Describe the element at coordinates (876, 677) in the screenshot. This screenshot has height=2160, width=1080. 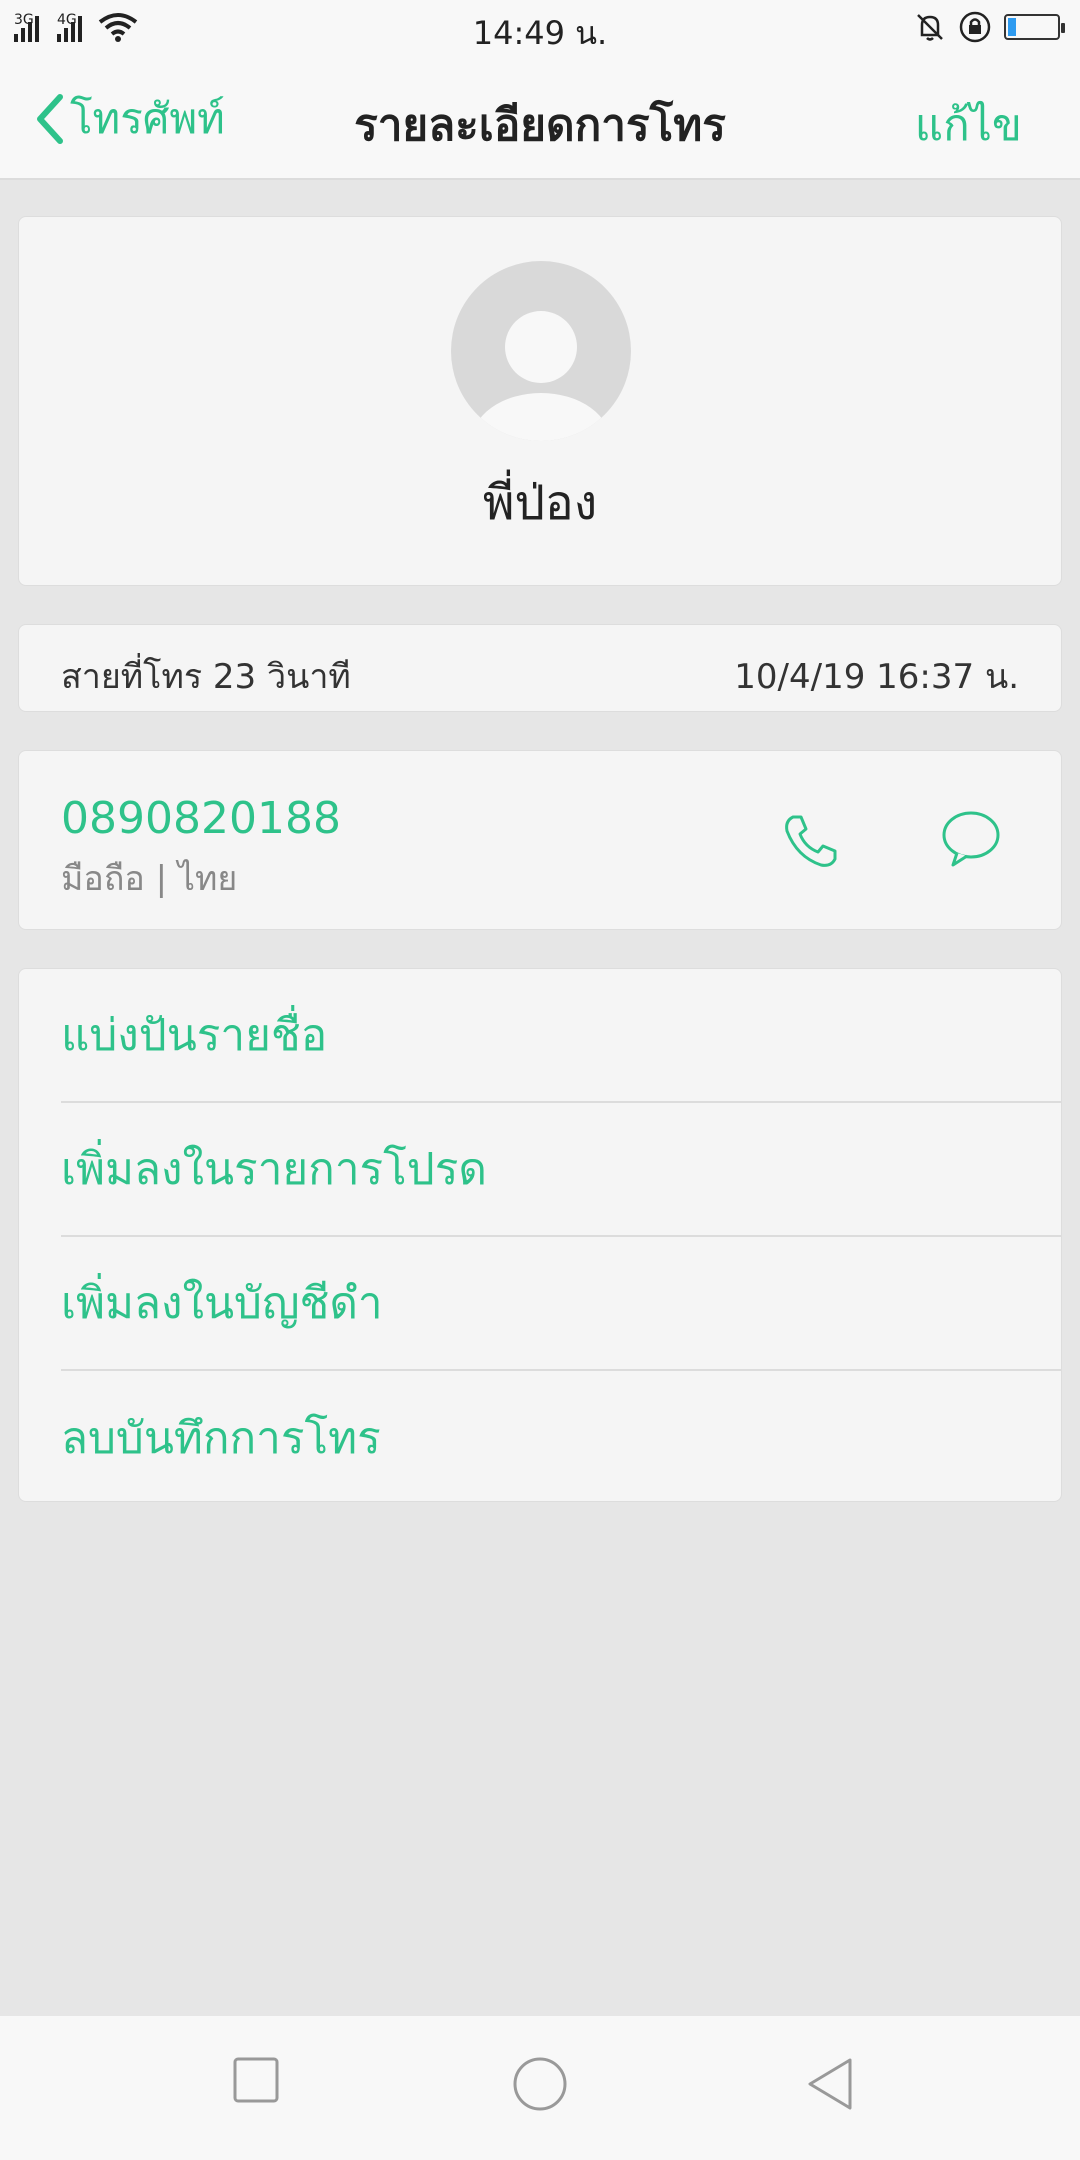
I see `call-datetime: 10/4/19 16:37 น.` at that location.